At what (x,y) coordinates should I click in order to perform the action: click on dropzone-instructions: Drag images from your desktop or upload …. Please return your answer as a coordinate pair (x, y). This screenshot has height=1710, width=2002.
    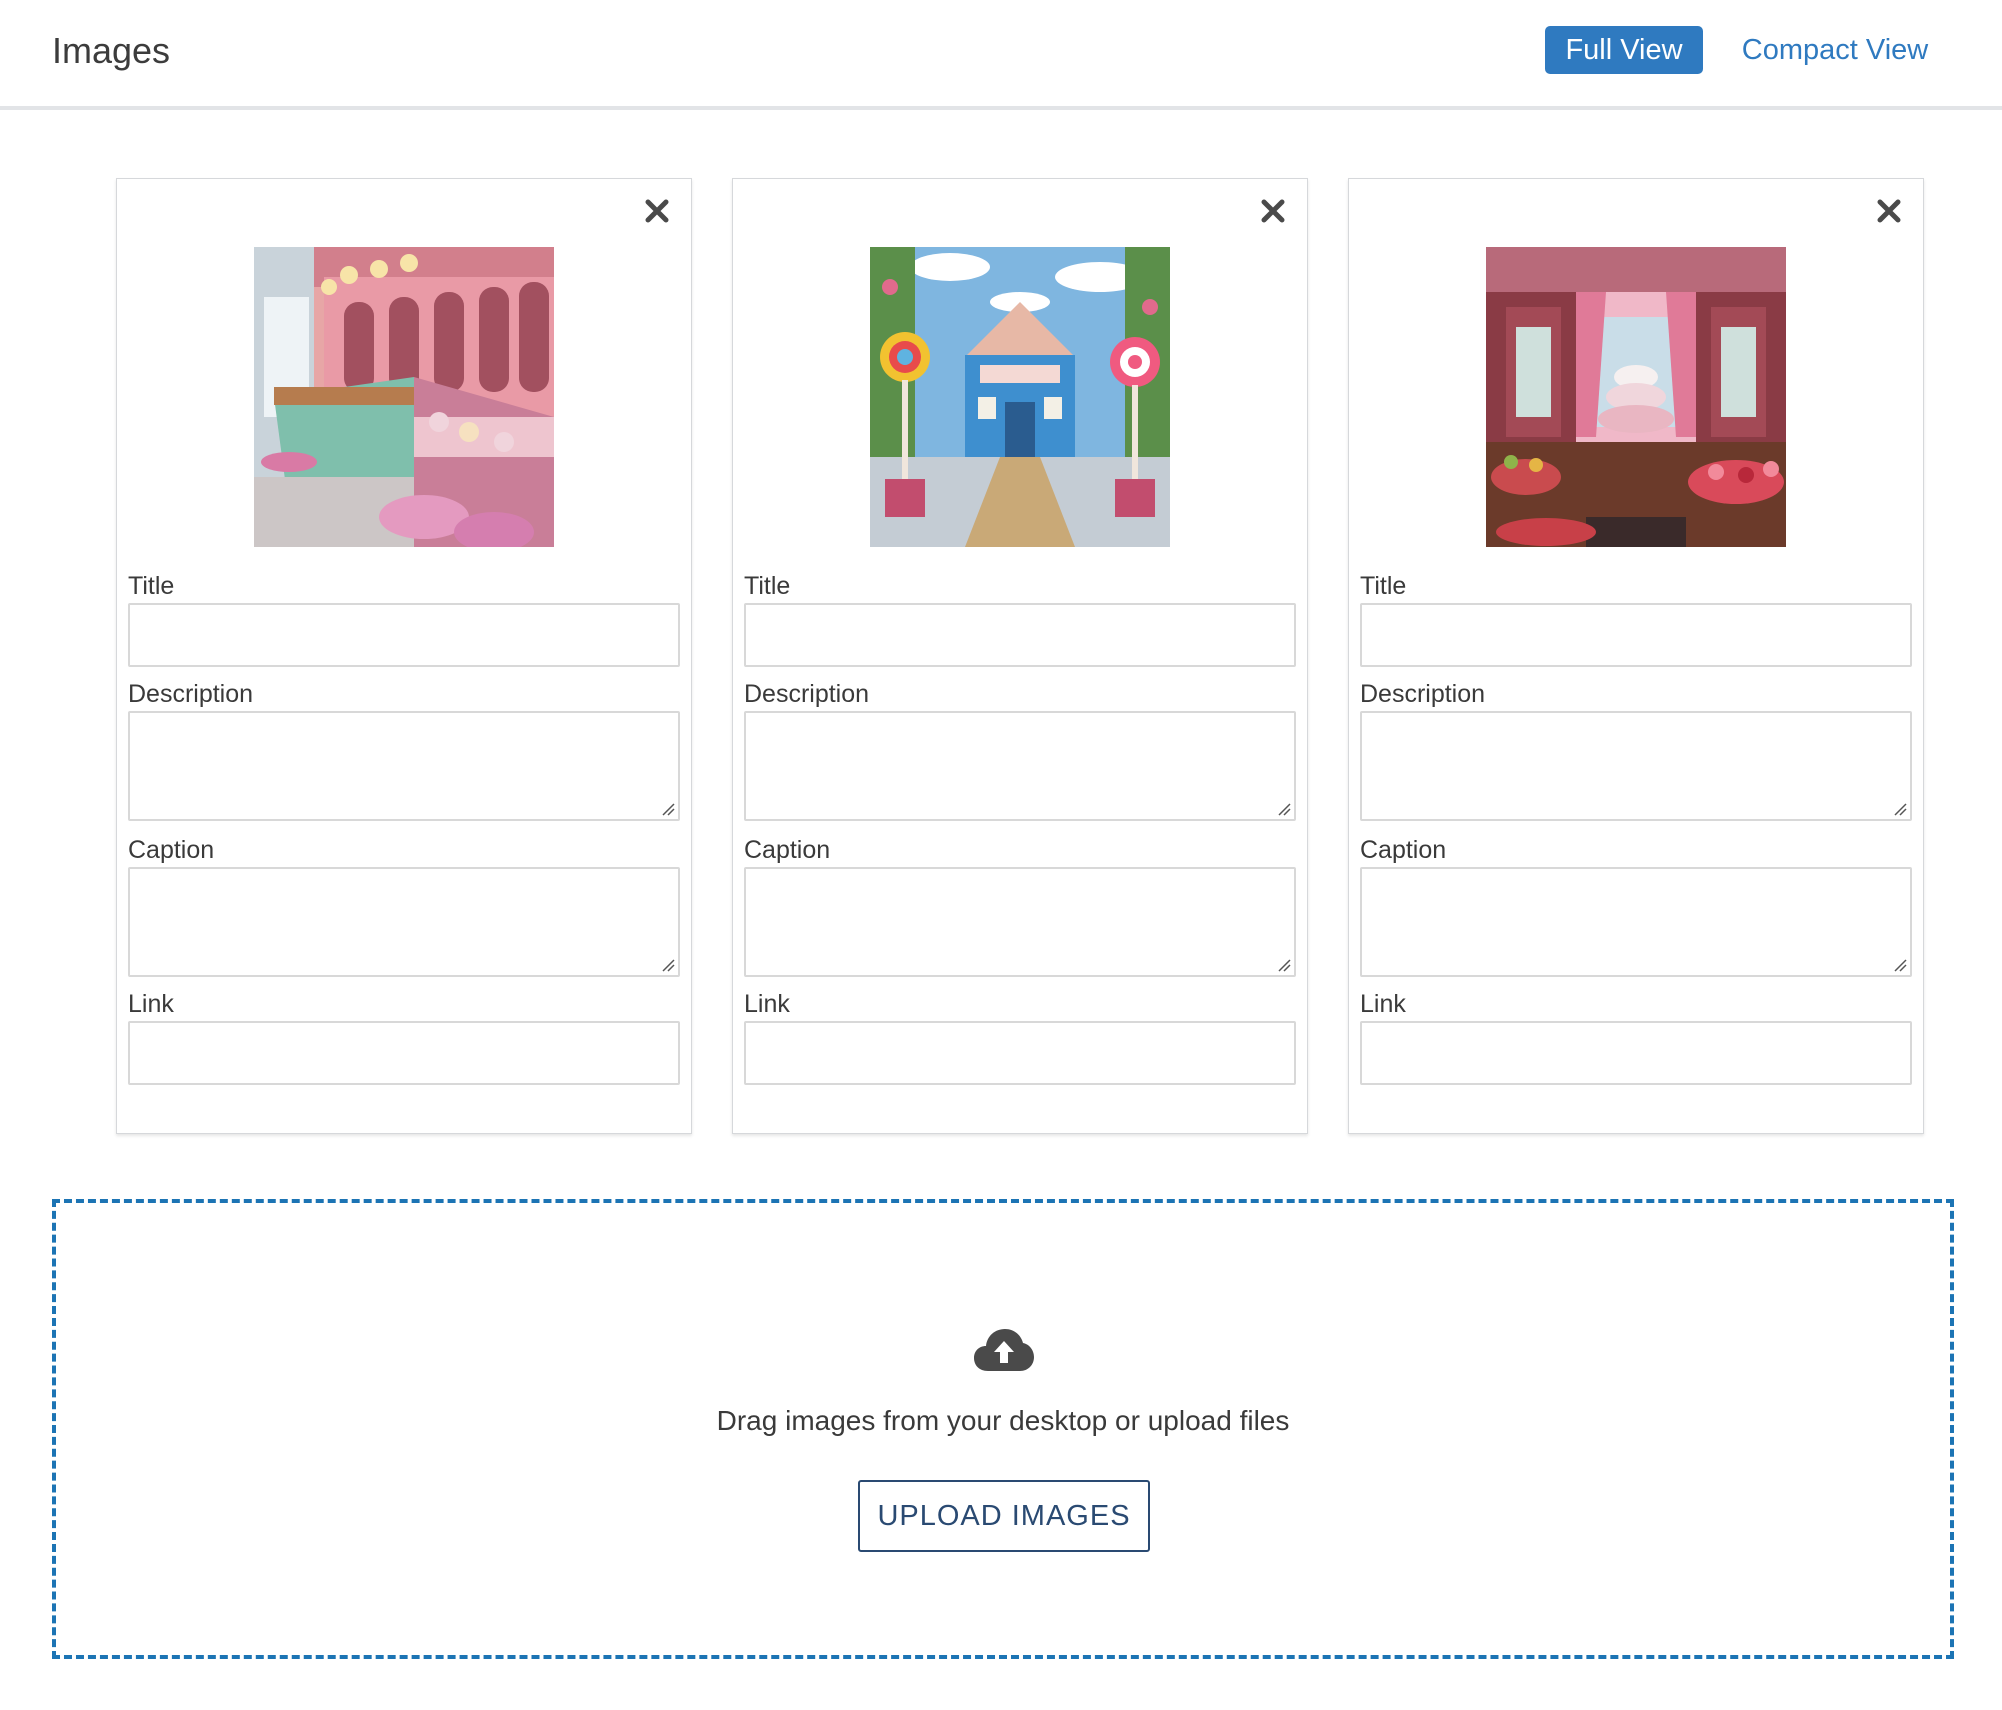
    Looking at the image, I should click on (1003, 1420).